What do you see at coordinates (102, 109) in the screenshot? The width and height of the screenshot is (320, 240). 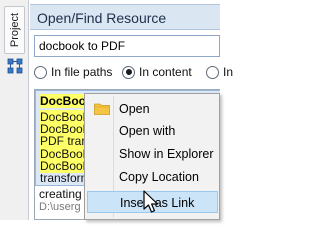 I see `folder-icon` at bounding box center [102, 109].